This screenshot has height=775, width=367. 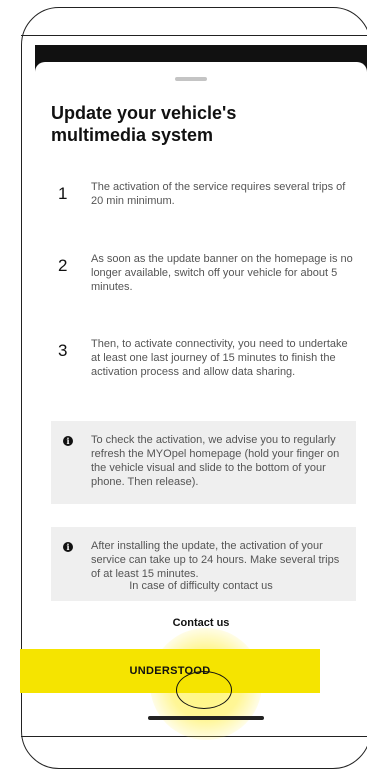 I want to click on step-number: 3, so click(x=63, y=350).